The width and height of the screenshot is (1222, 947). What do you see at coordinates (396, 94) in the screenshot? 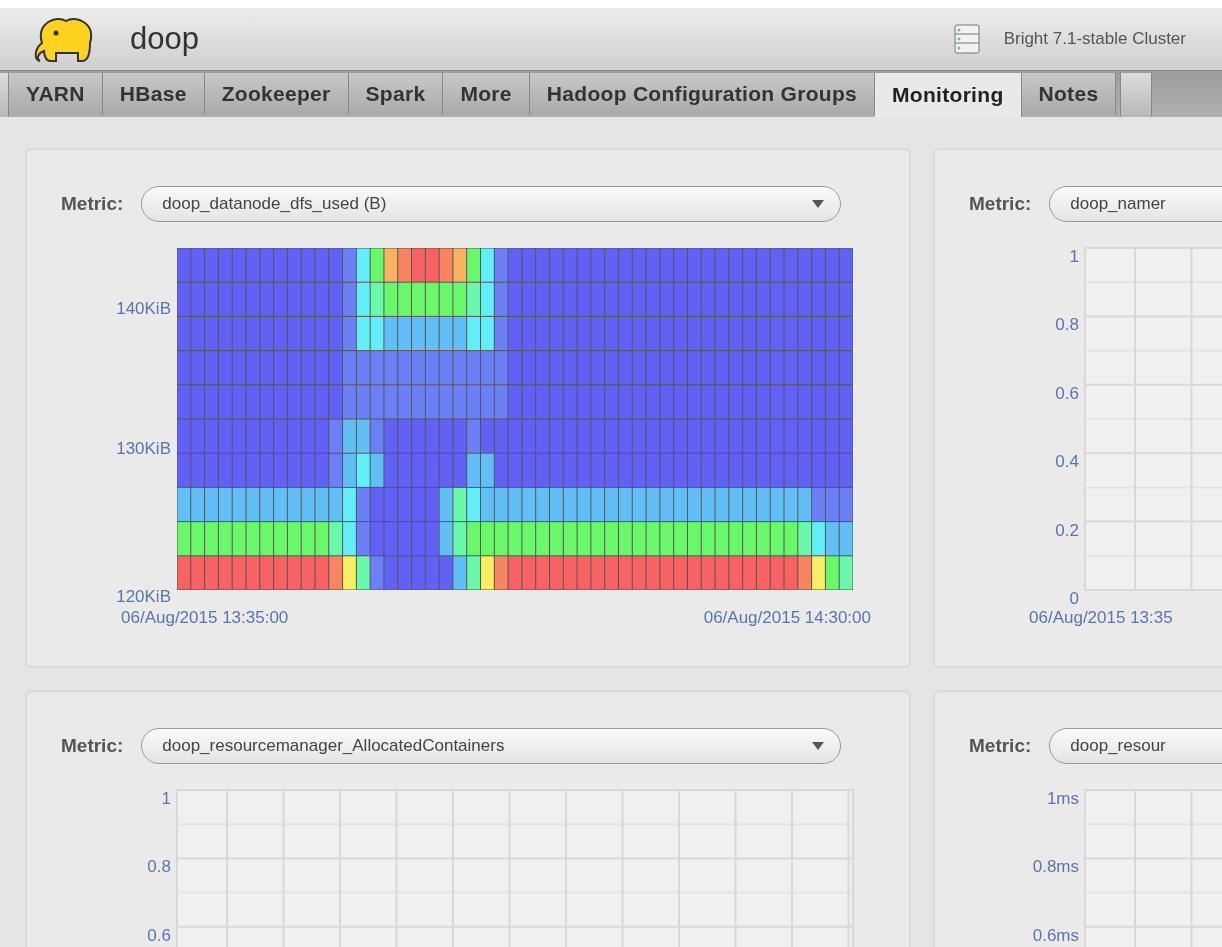
I see `tab: Spark` at bounding box center [396, 94].